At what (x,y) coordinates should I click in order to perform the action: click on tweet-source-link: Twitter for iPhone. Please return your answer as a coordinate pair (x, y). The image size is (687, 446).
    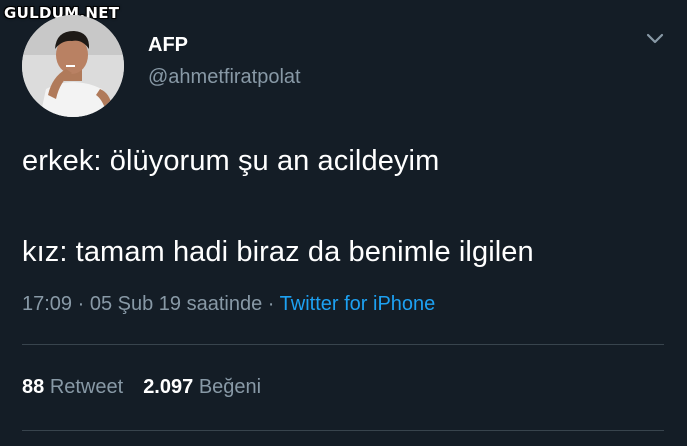
    Looking at the image, I should click on (358, 304).